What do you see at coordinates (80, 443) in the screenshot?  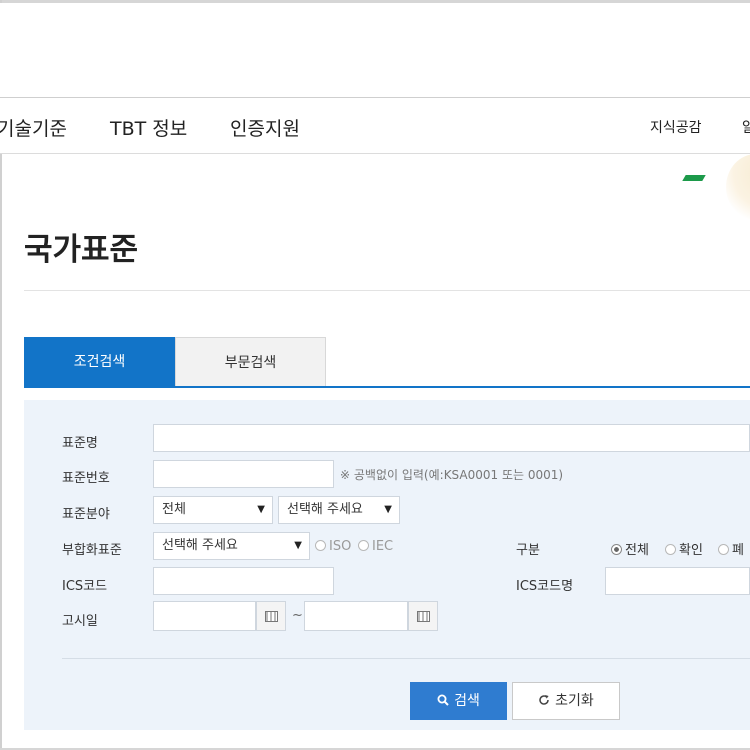 I see `std-name-label: 표준명` at bounding box center [80, 443].